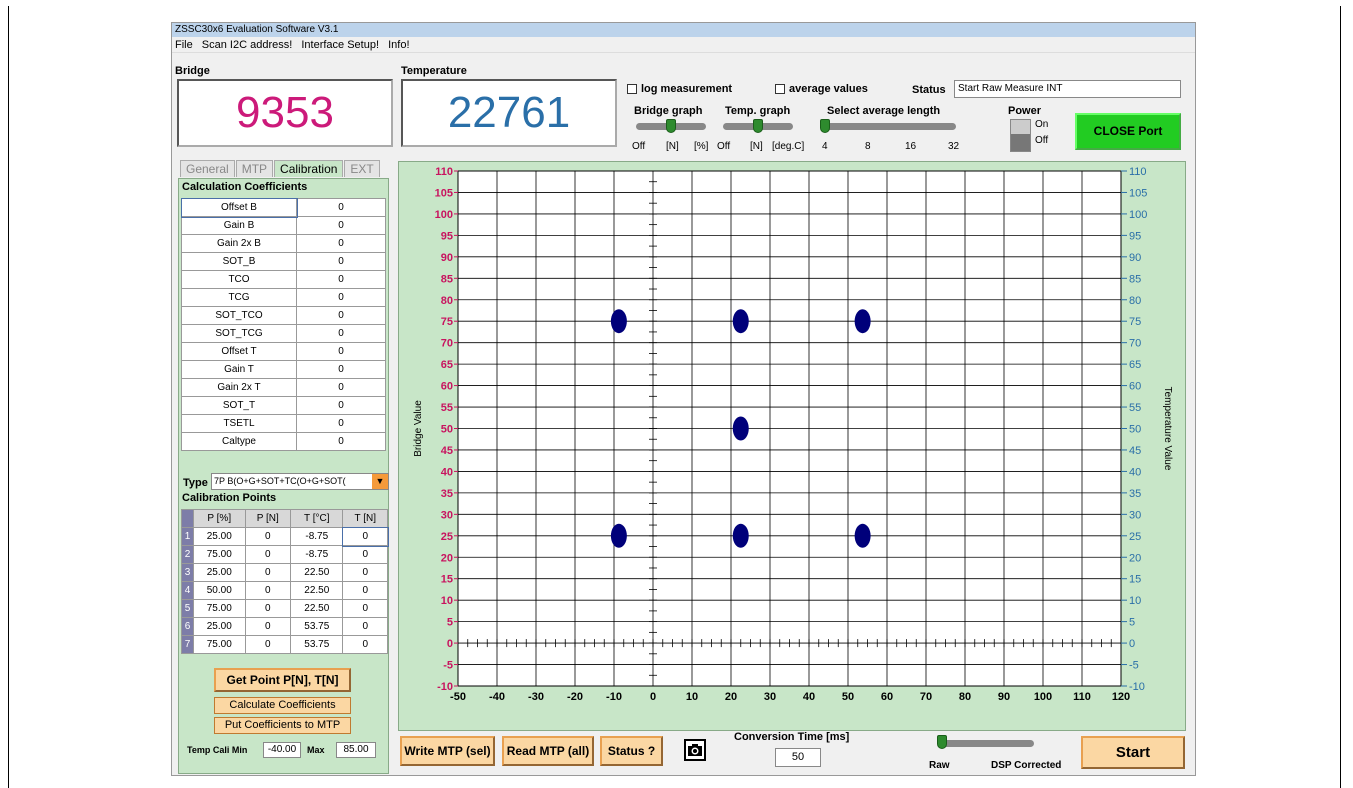 This screenshot has height=788, width=1353. I want to click on menu-file: File, so click(184, 45).